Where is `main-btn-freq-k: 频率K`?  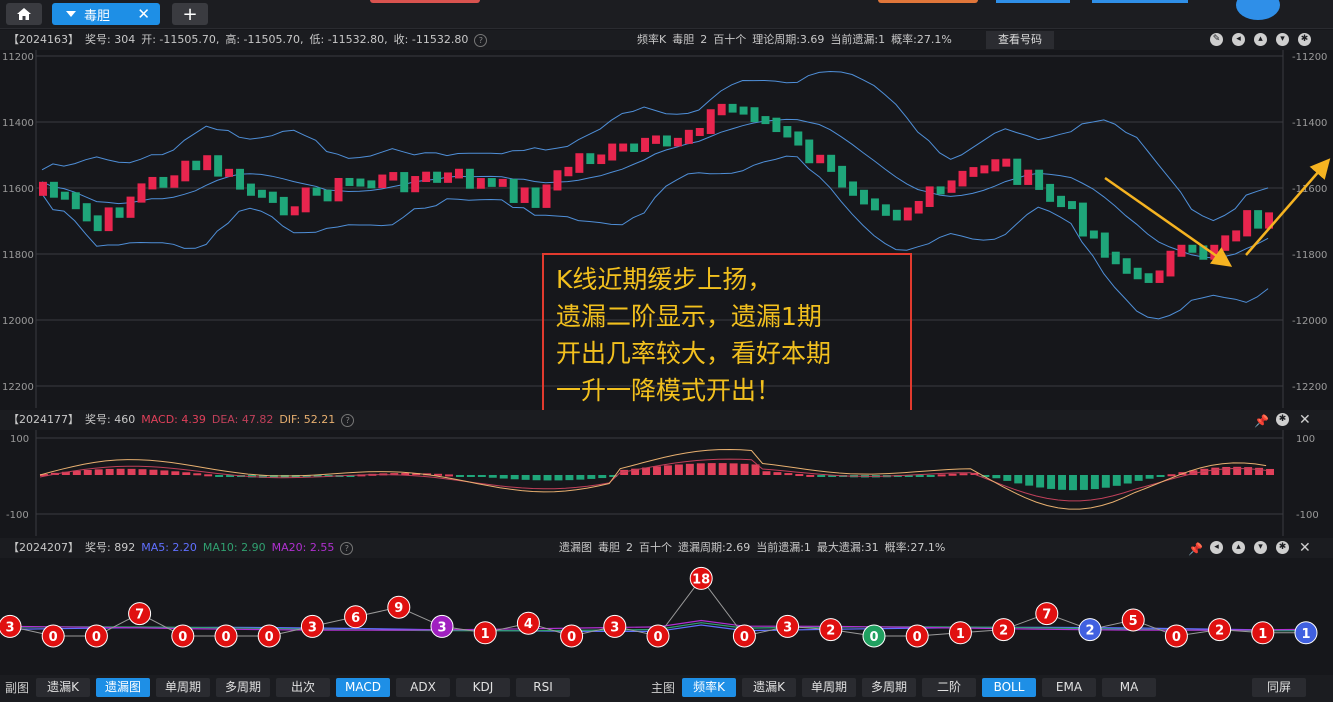 main-btn-freq-k: 频率K is located at coordinates (709, 687).